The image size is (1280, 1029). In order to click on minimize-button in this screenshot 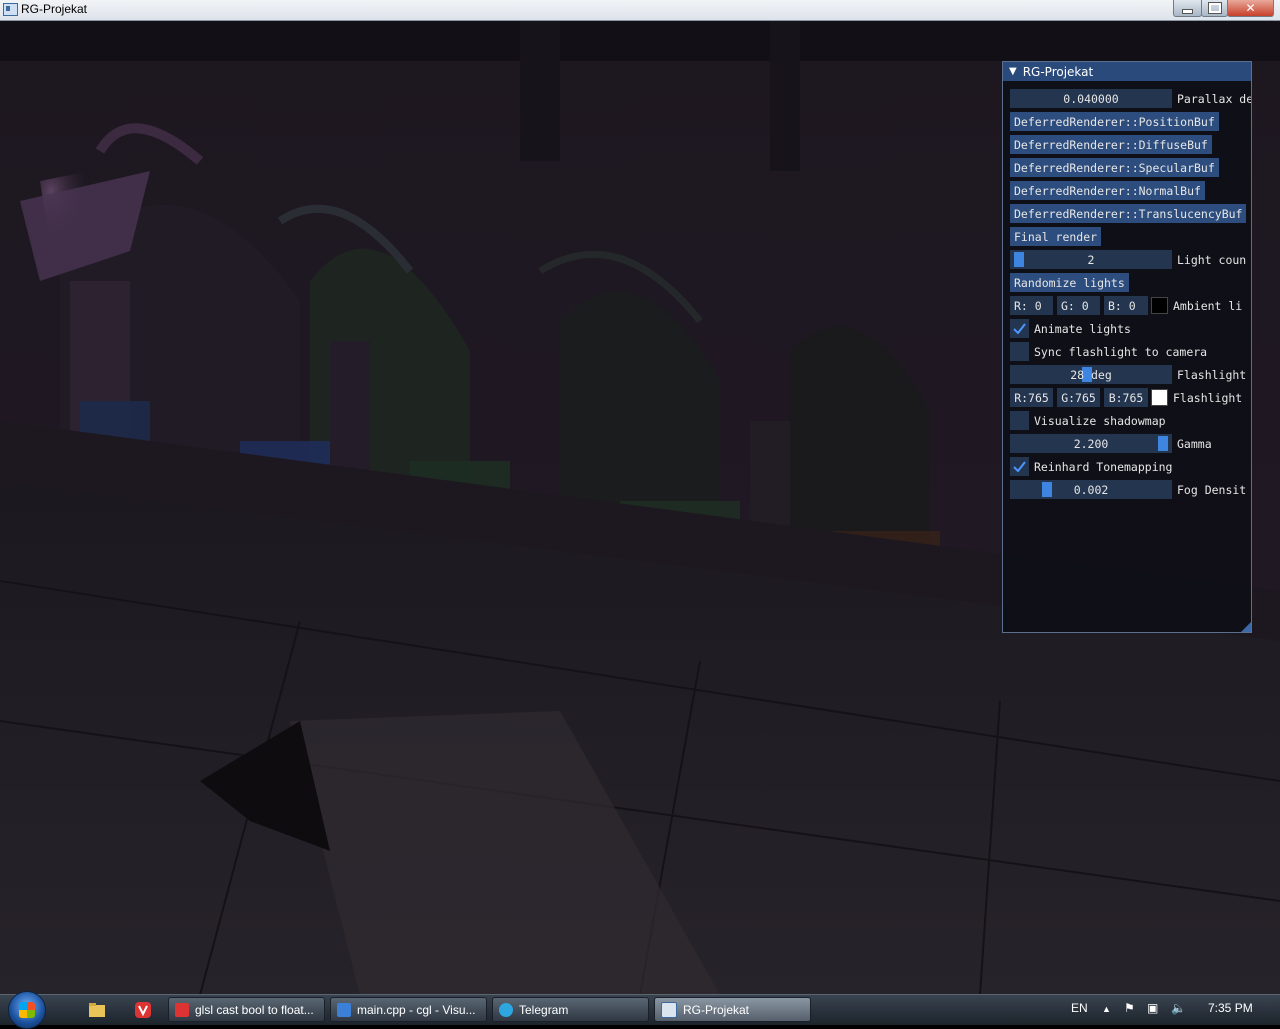, I will do `click(1187, 8)`.